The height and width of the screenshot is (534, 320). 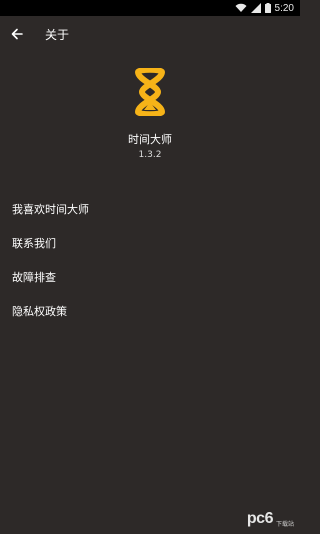 What do you see at coordinates (284, 8) in the screenshot?
I see `status-time: 5:20` at bounding box center [284, 8].